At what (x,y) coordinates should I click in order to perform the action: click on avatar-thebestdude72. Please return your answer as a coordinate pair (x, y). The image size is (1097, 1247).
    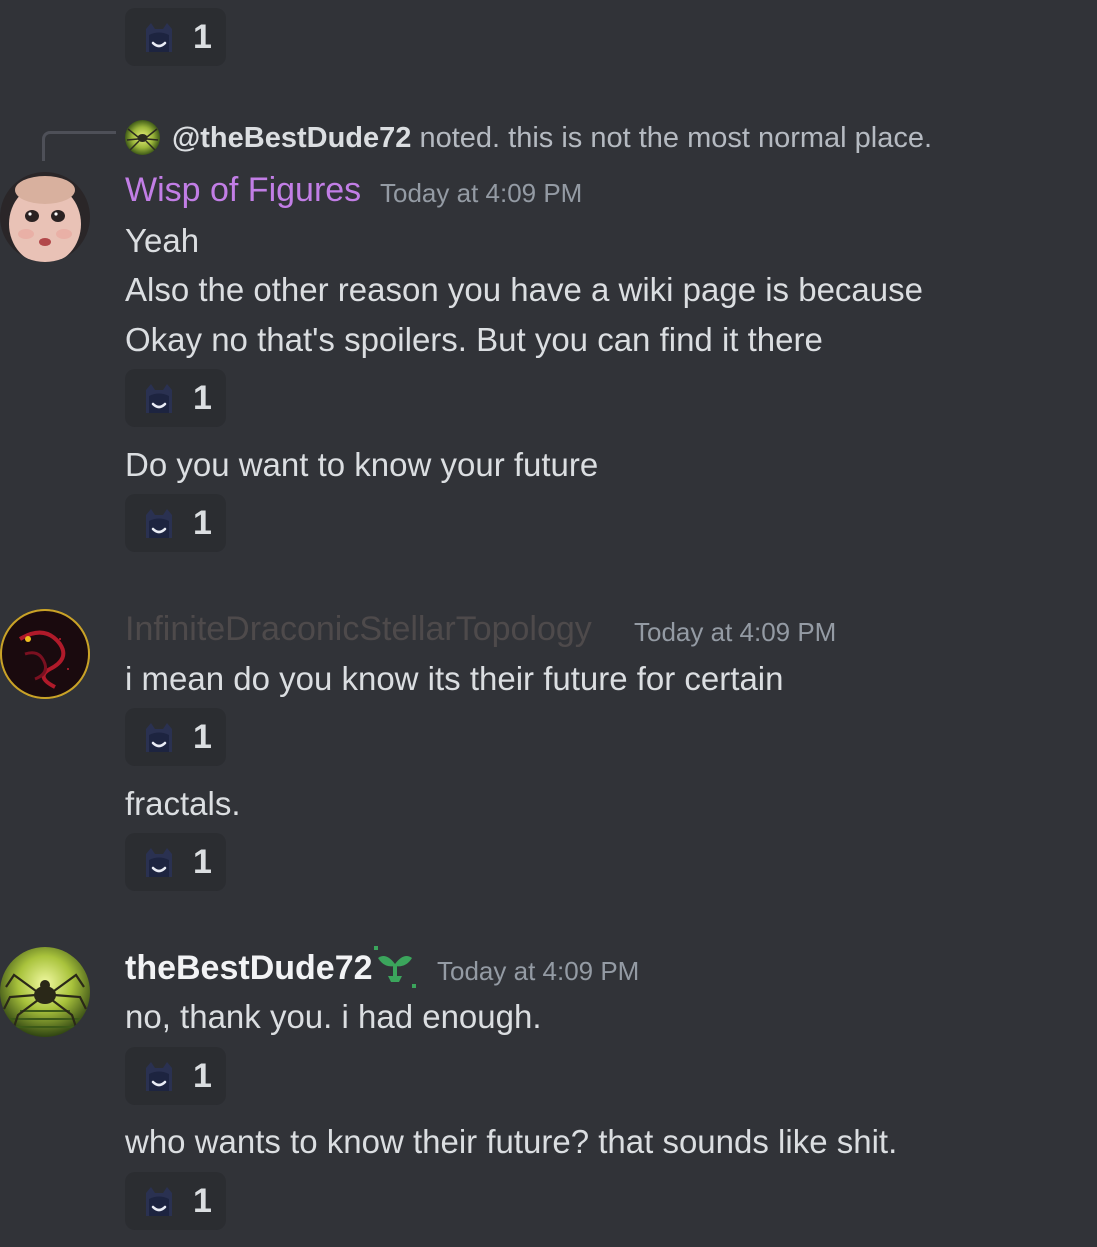
    Looking at the image, I should click on (45, 992).